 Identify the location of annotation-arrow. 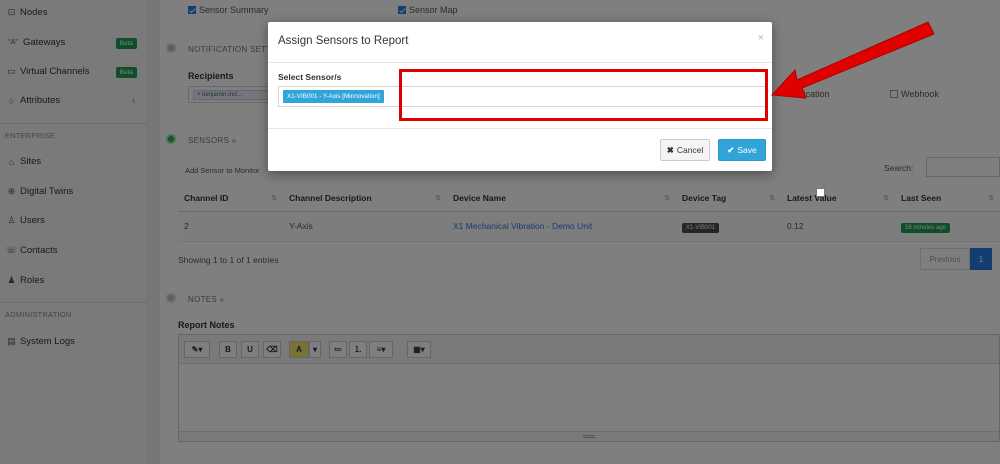
(852, 60).